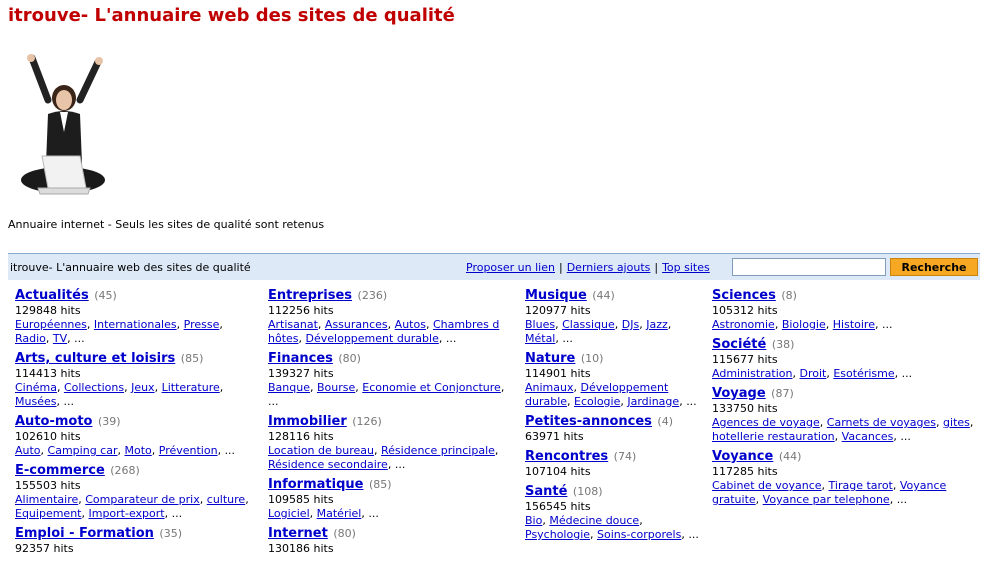  What do you see at coordinates (356, 324) in the screenshot?
I see `subcategory-link: Assurances` at bounding box center [356, 324].